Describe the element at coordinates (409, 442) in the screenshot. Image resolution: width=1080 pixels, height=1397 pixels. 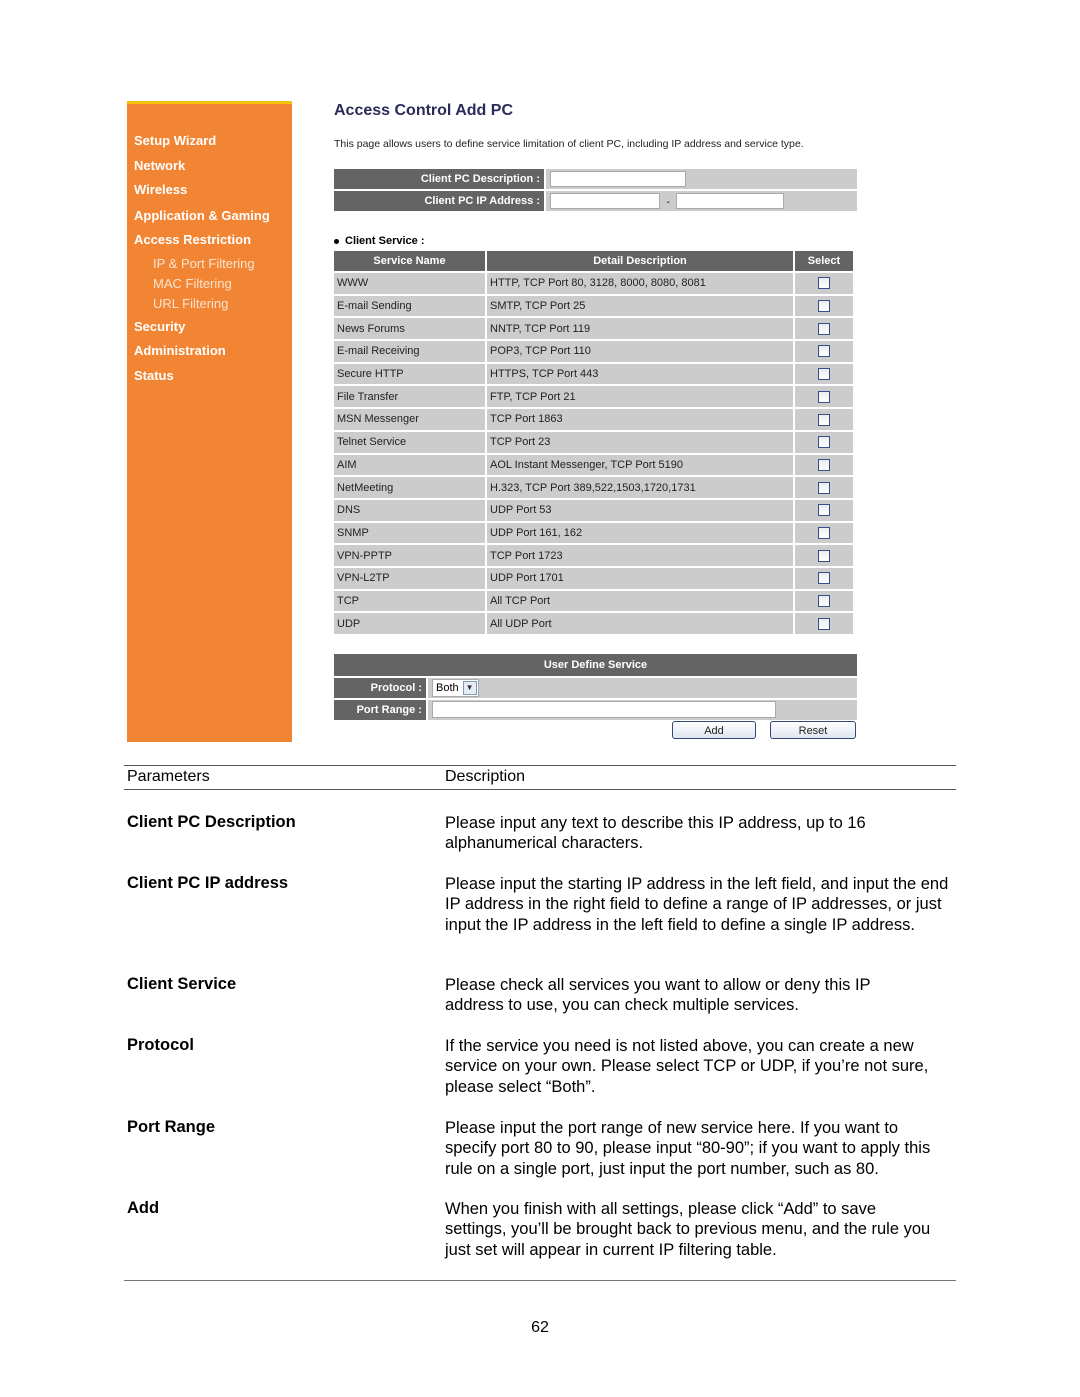
I see `service-name: Telnet Service` at that location.